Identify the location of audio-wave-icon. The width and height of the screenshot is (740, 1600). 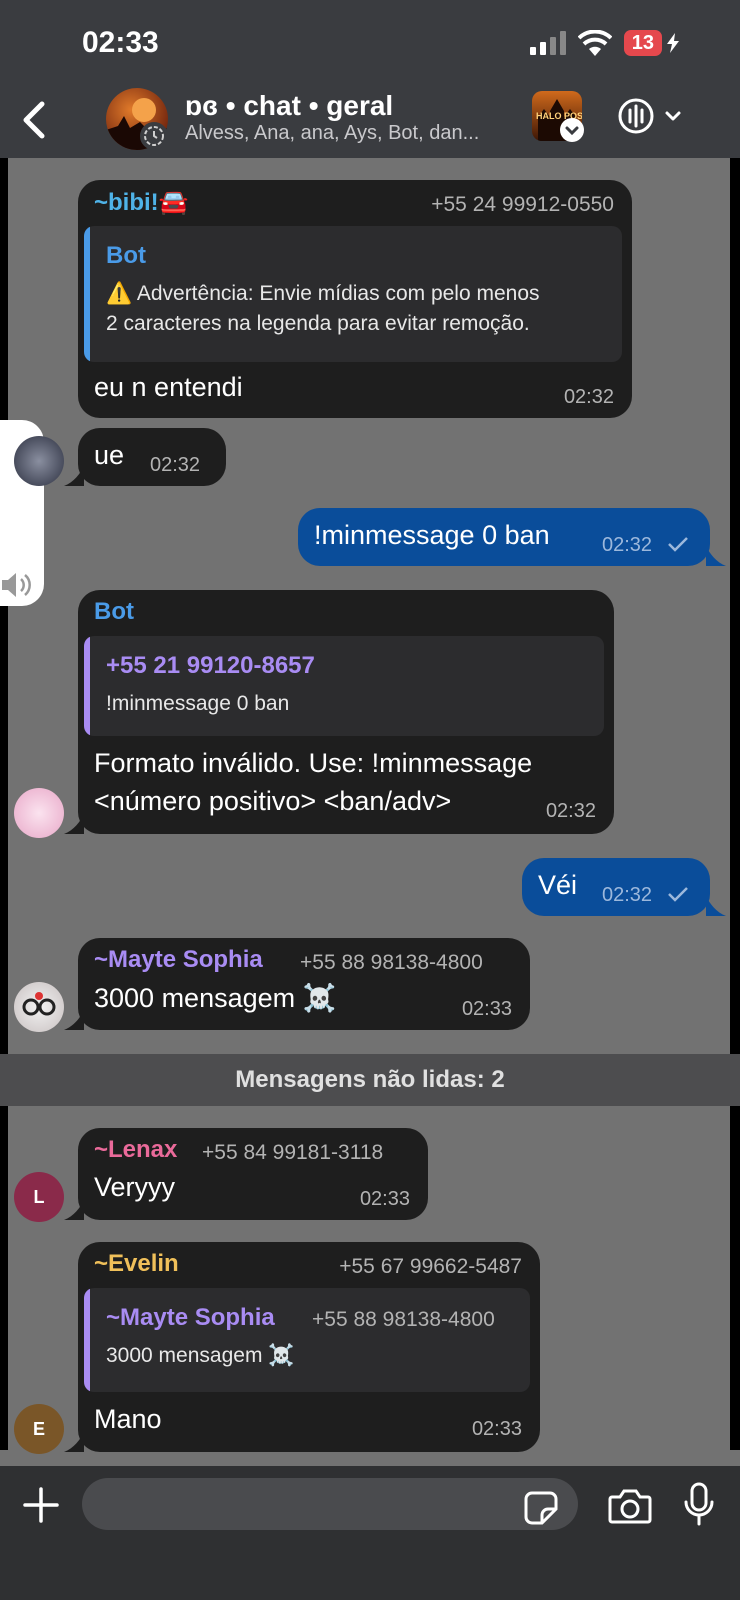
(649, 116).